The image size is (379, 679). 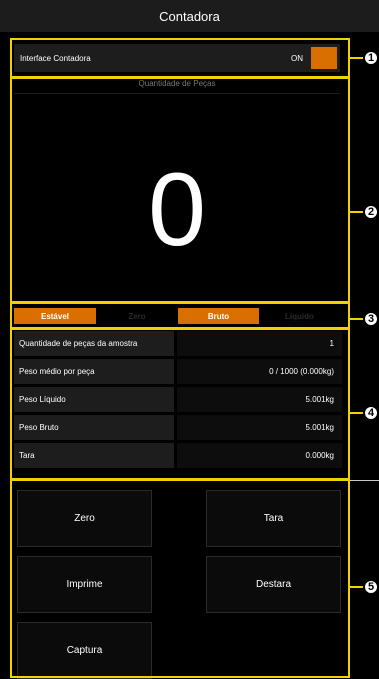 I want to click on window-title-bar: Contadora, so click(x=189, y=16).